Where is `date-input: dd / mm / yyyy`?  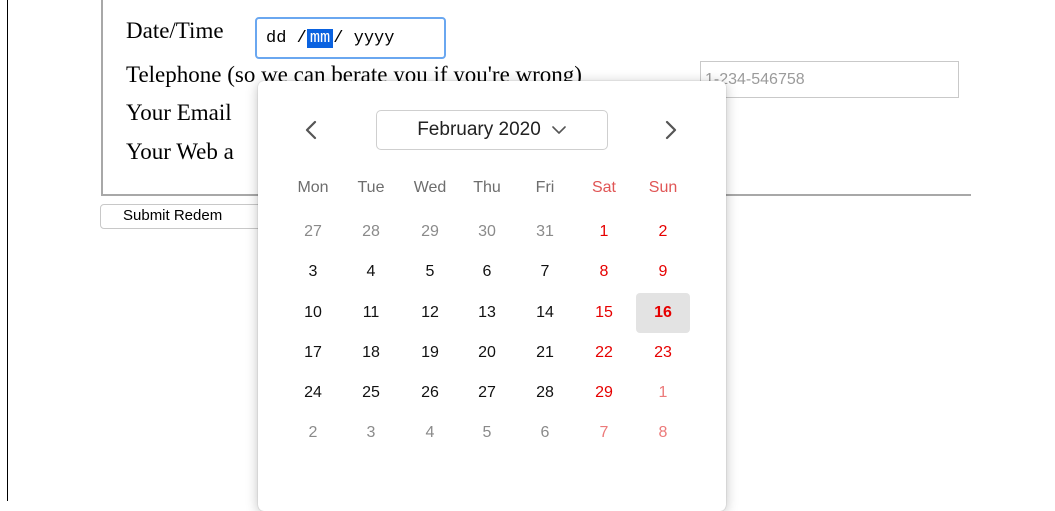 date-input: dd / mm / yyyy is located at coordinates (350, 38).